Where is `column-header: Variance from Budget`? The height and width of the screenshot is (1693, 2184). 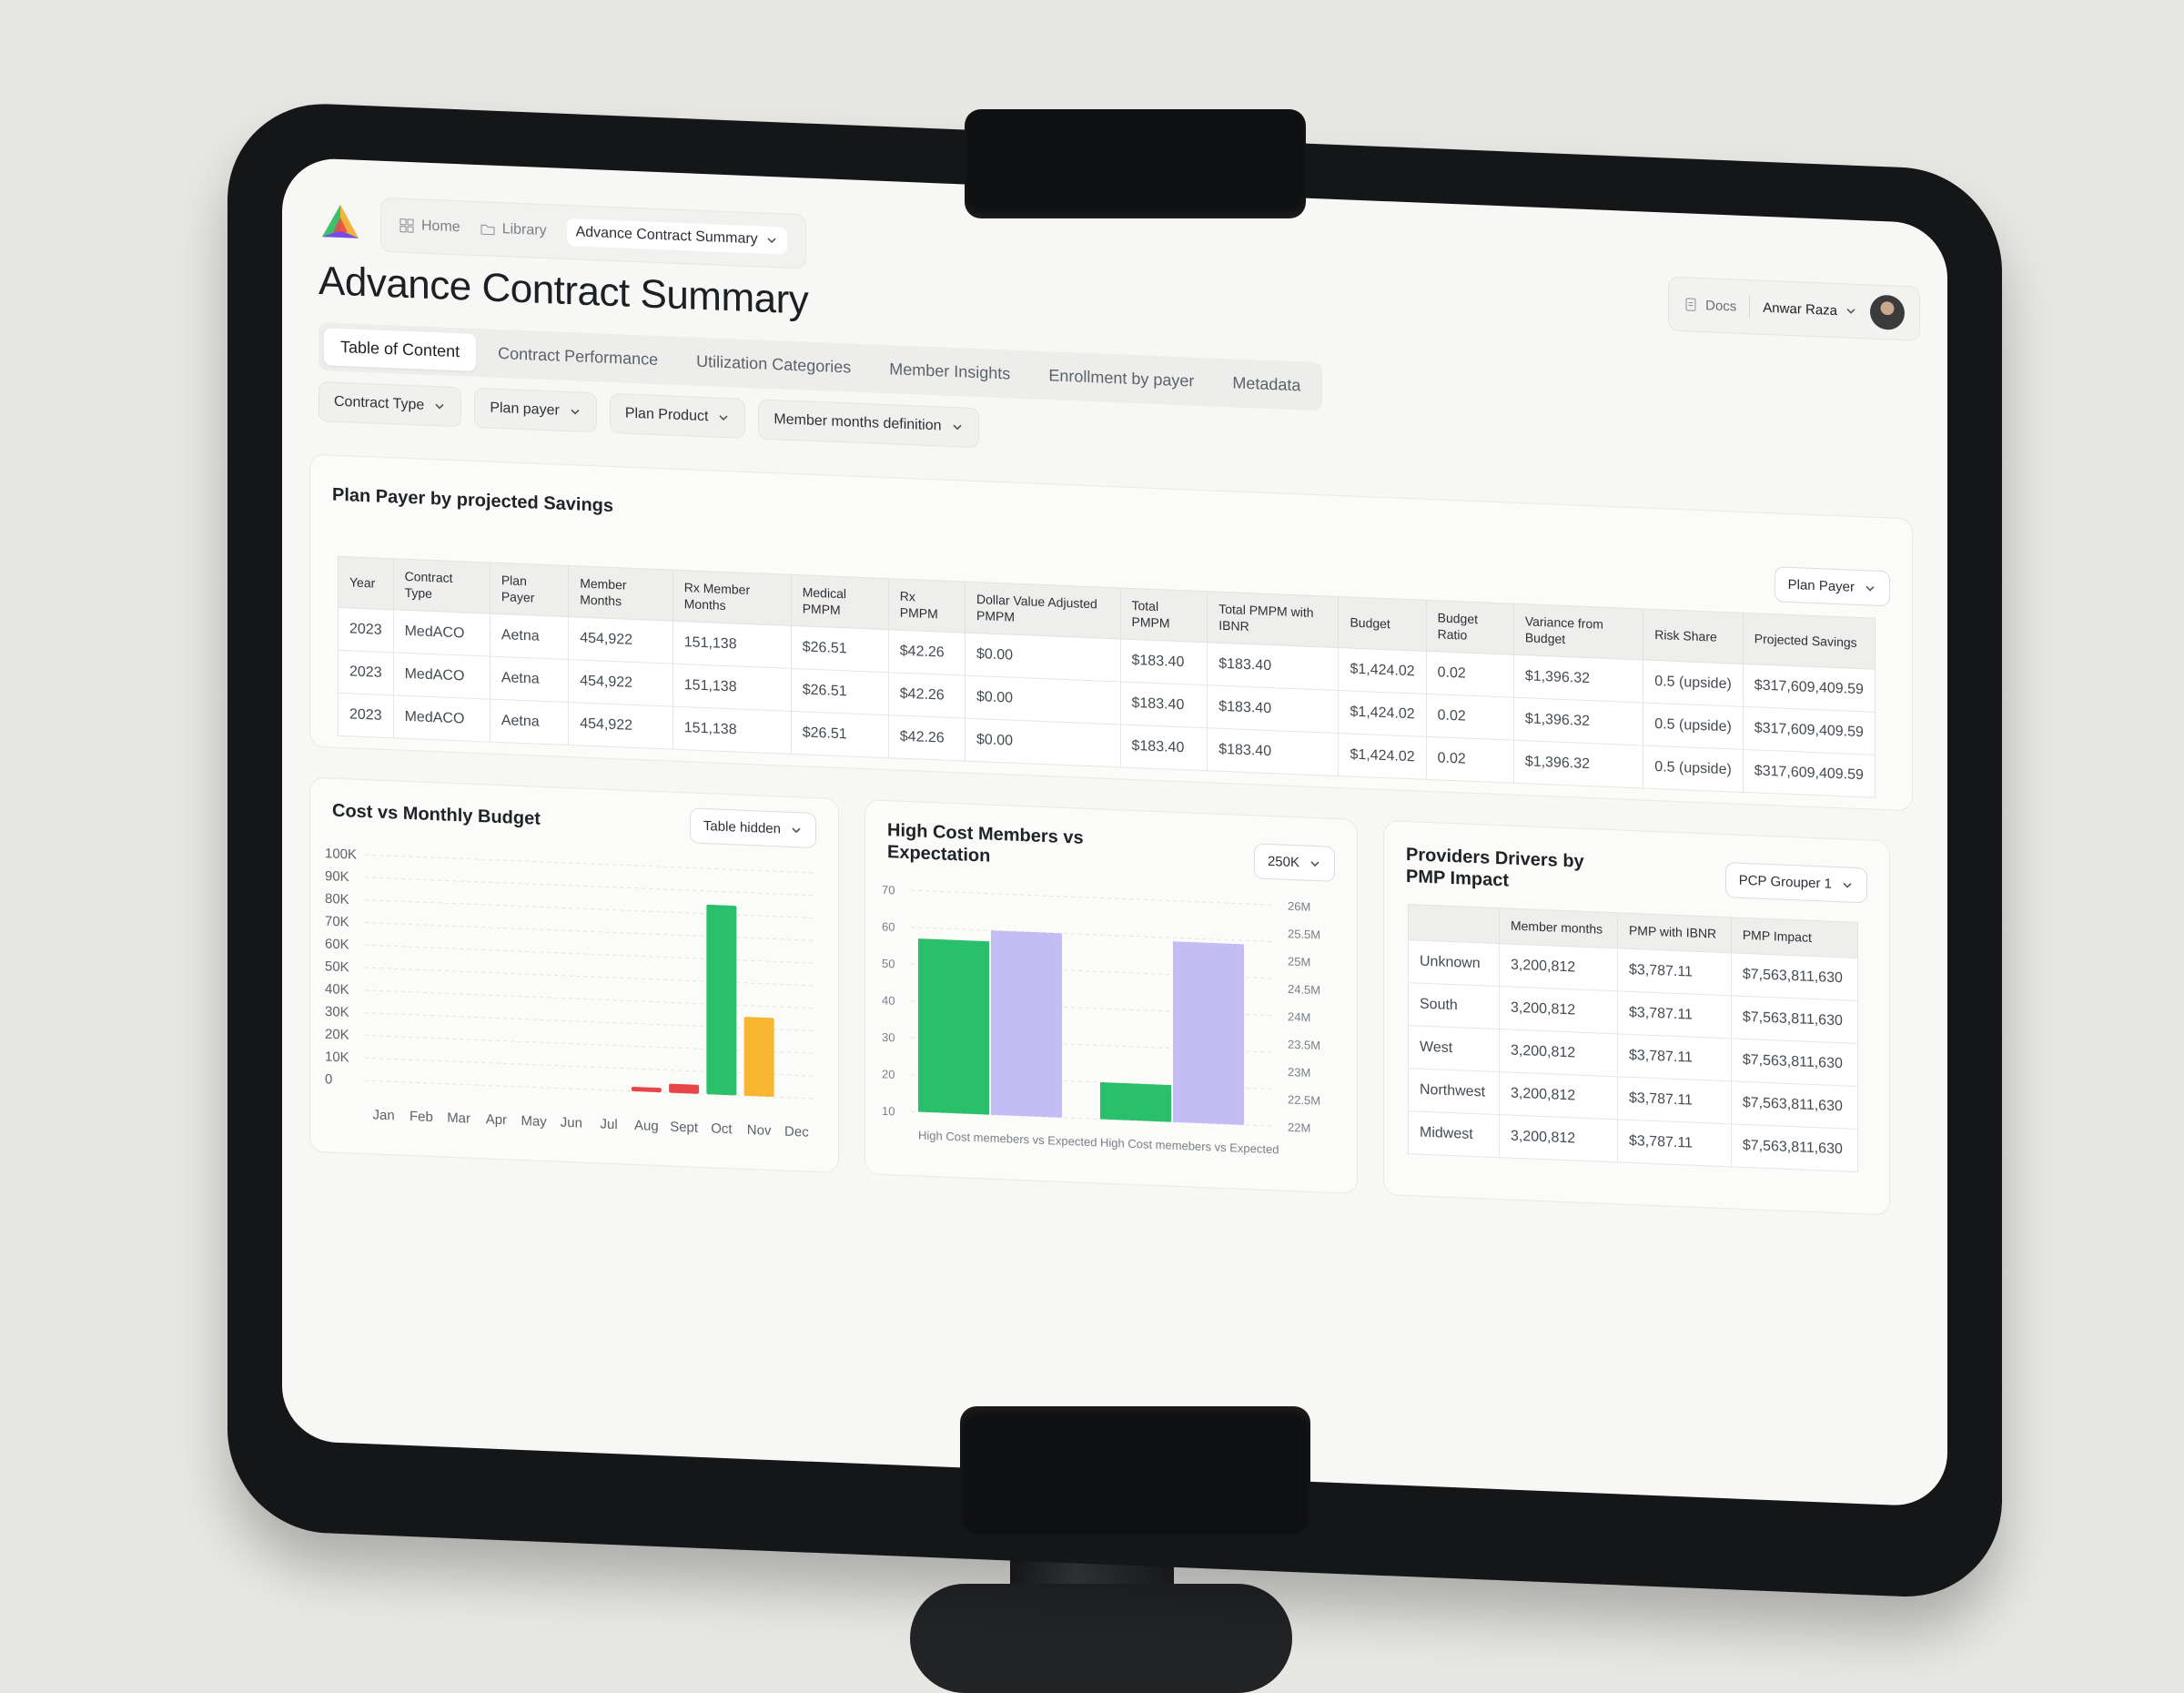
column-header: Variance from Budget is located at coordinates (1578, 631).